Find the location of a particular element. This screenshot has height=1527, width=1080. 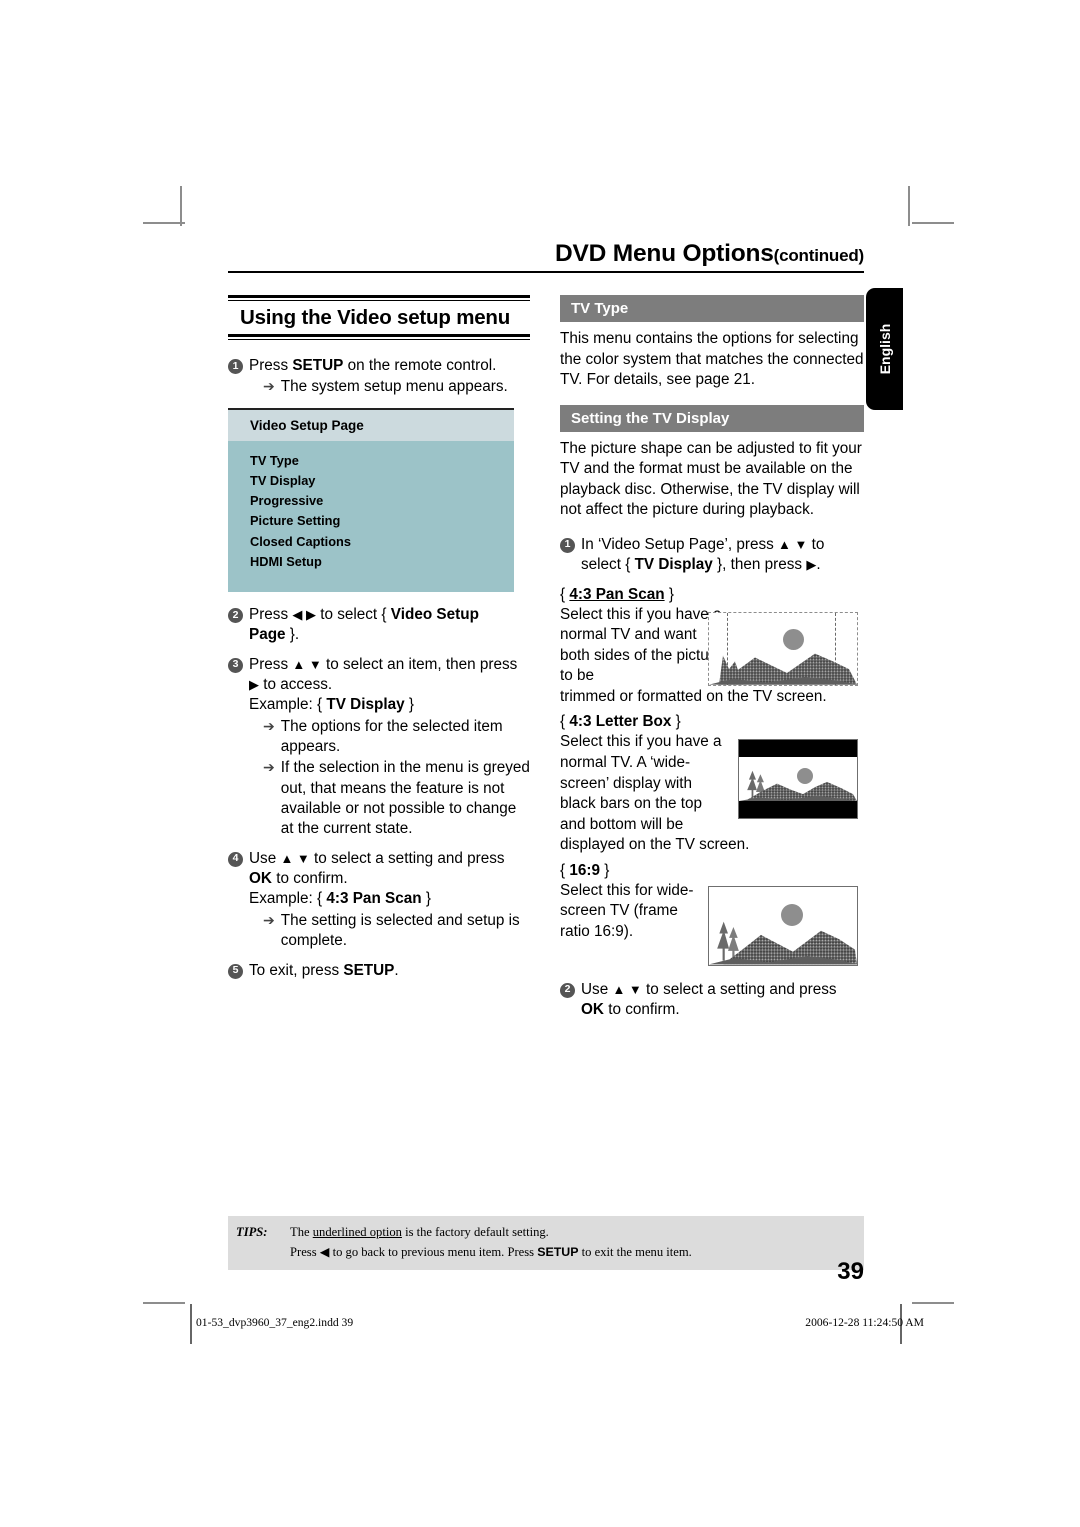

pan-scan-illustration is located at coordinates (783, 648).